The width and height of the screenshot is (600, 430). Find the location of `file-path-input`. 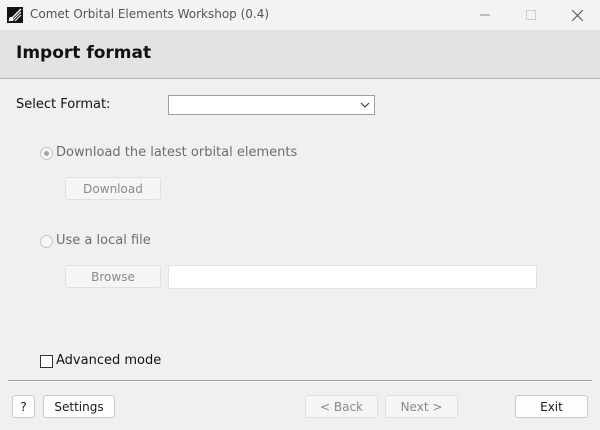

file-path-input is located at coordinates (352, 277).